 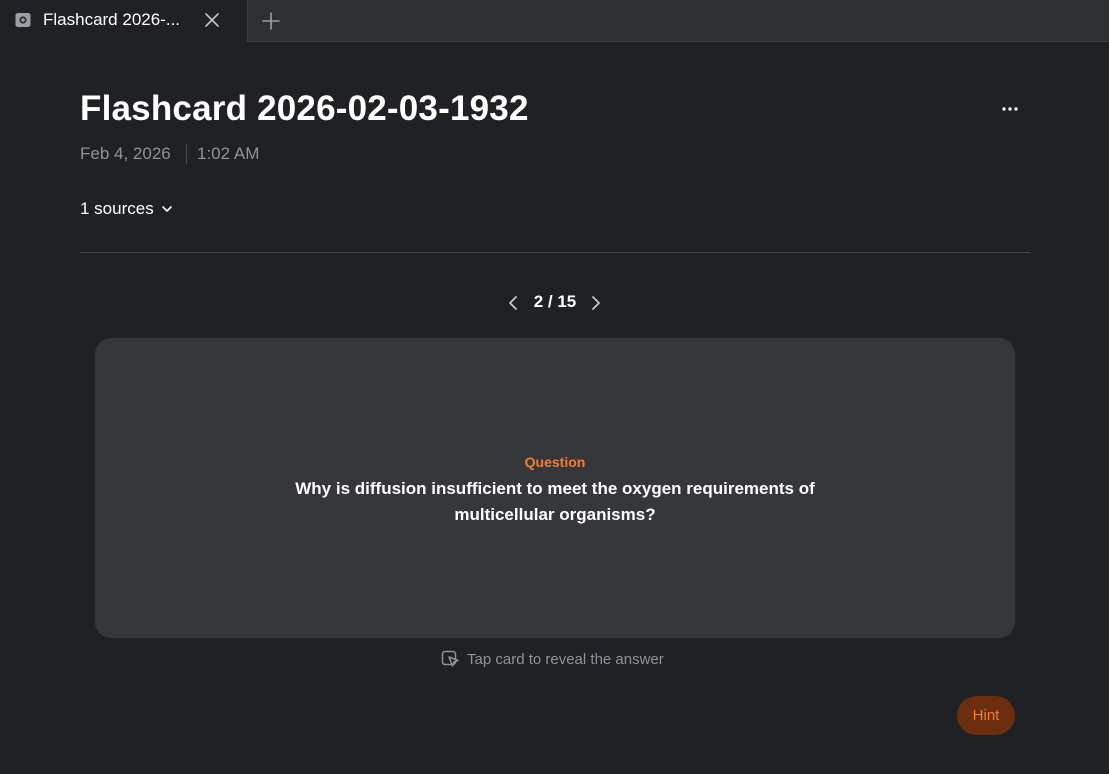 What do you see at coordinates (555, 252) in the screenshot?
I see `header-divider` at bounding box center [555, 252].